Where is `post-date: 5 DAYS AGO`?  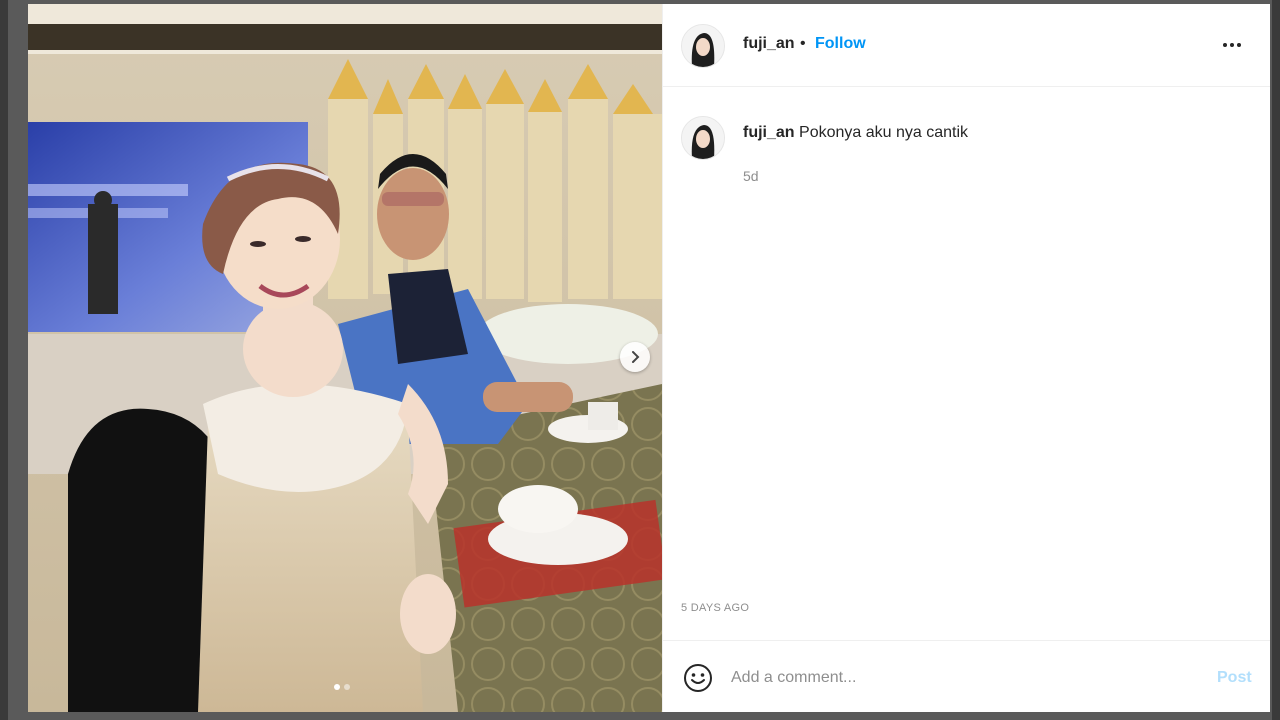
post-date: 5 DAYS AGO is located at coordinates (715, 608).